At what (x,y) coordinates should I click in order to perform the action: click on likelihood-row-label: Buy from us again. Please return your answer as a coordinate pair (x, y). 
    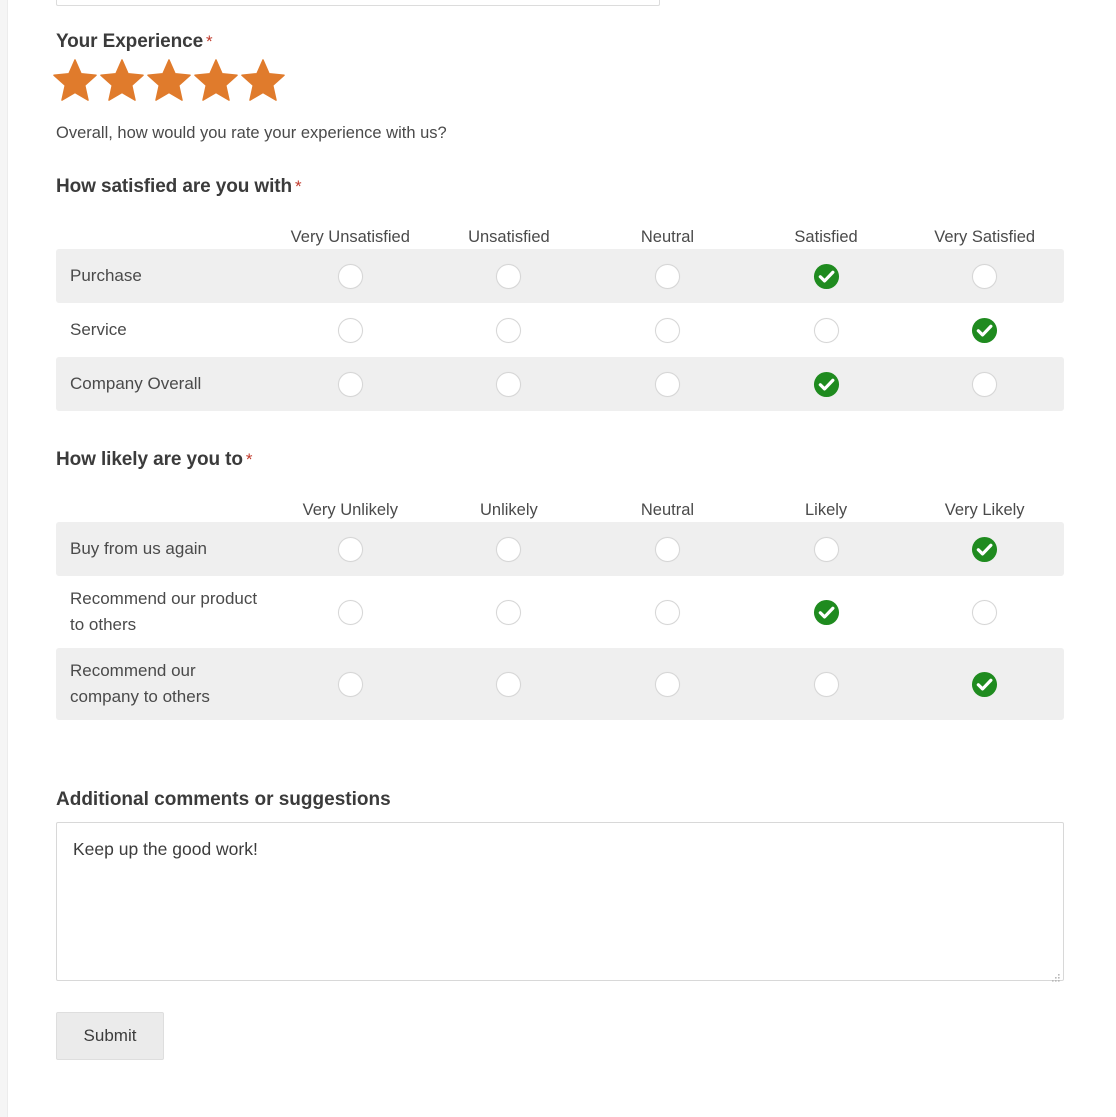
    Looking at the image, I should click on (139, 548).